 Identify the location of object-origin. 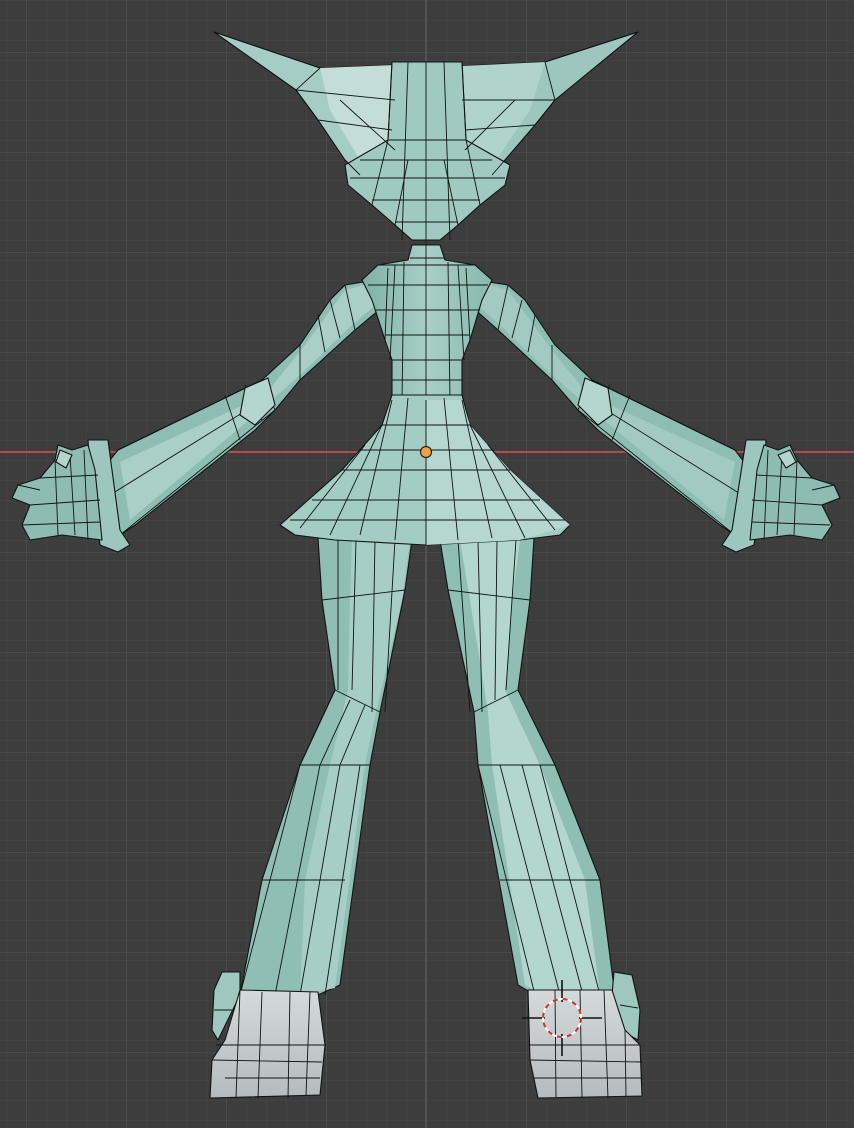
(426, 452).